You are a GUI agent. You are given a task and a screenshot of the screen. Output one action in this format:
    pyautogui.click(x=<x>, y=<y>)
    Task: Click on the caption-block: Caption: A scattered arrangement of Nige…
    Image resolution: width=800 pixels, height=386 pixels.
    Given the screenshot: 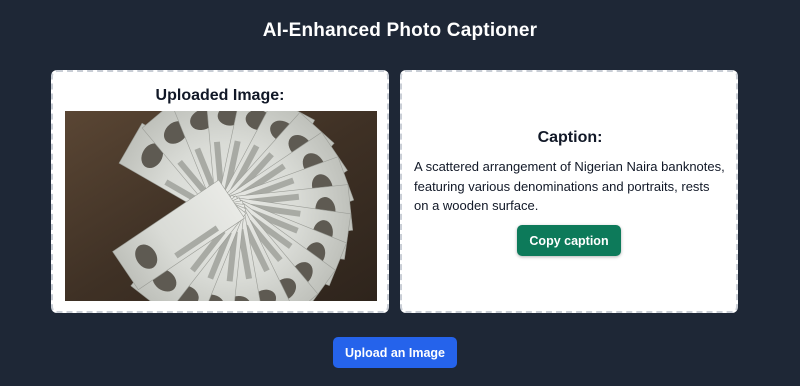 What is the action you would take?
    pyautogui.click(x=570, y=172)
    